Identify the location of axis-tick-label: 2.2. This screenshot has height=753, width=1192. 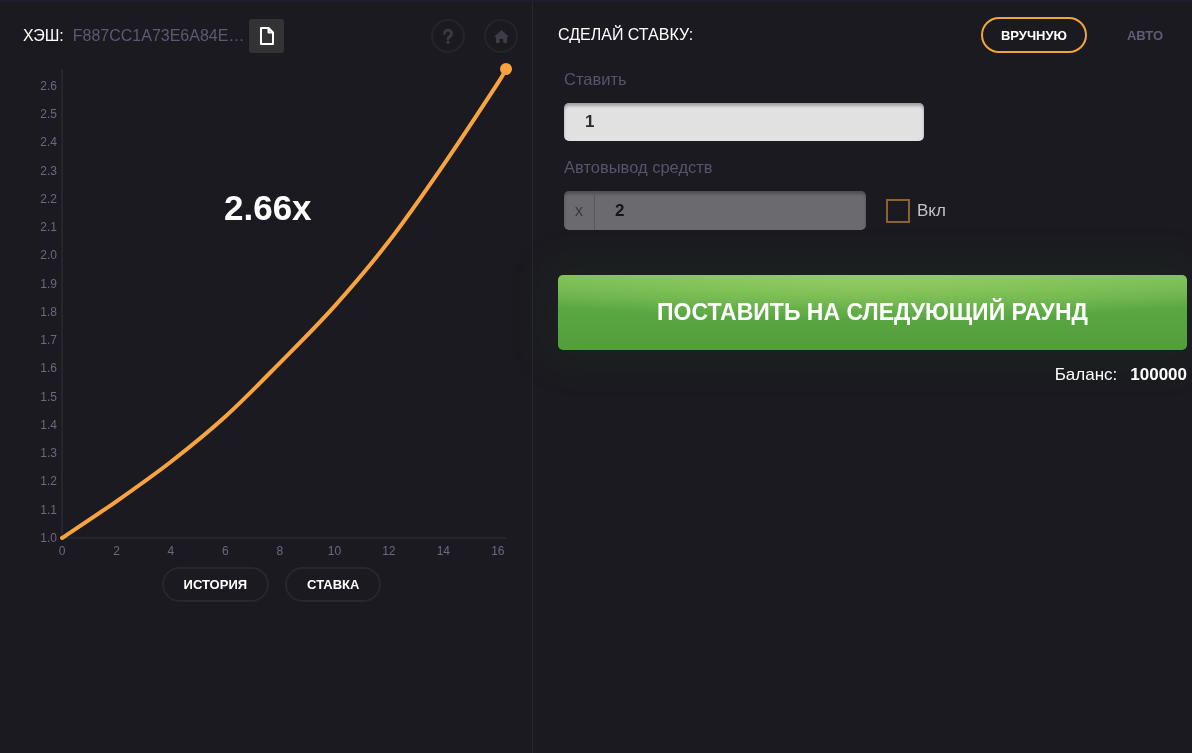
(48, 198).